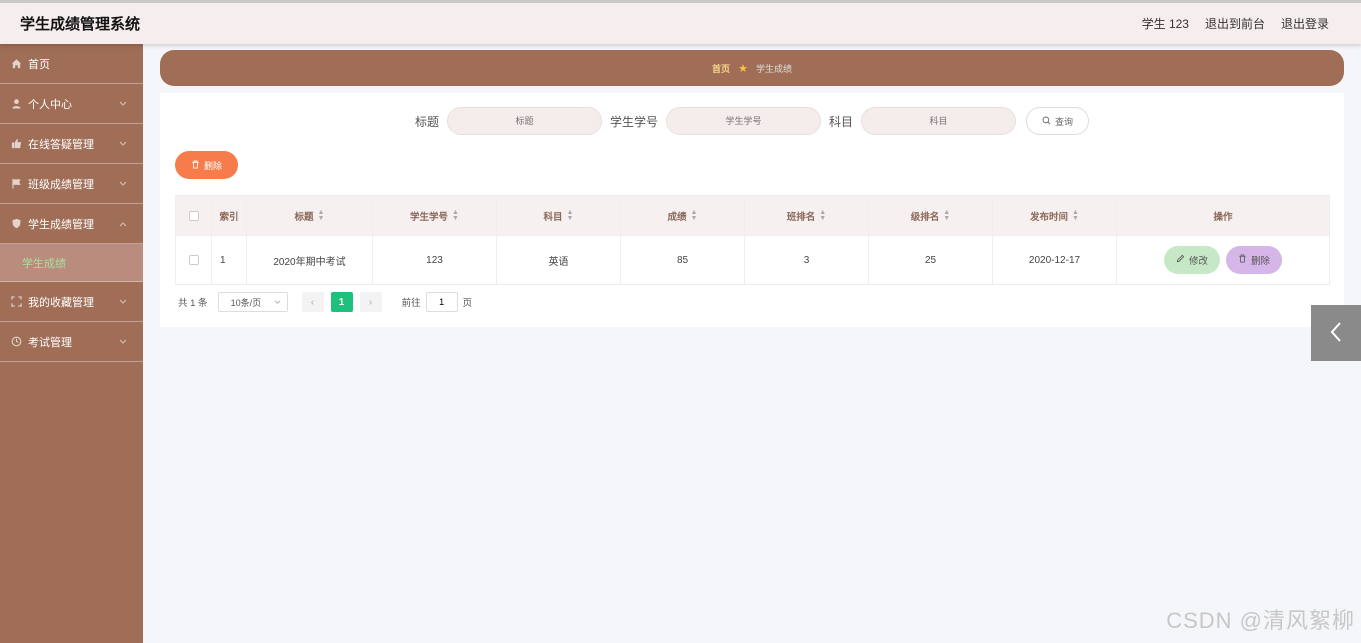  I want to click on title-search-input, so click(524, 121).